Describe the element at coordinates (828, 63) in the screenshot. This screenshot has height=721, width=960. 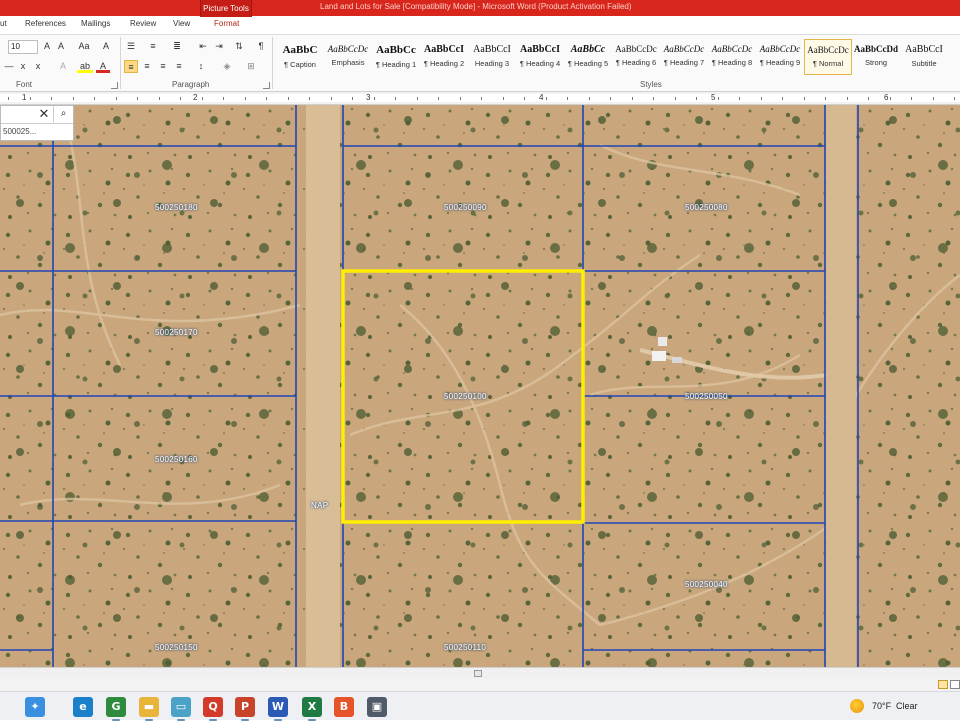
I see `style-name: ¶ Normal` at that location.